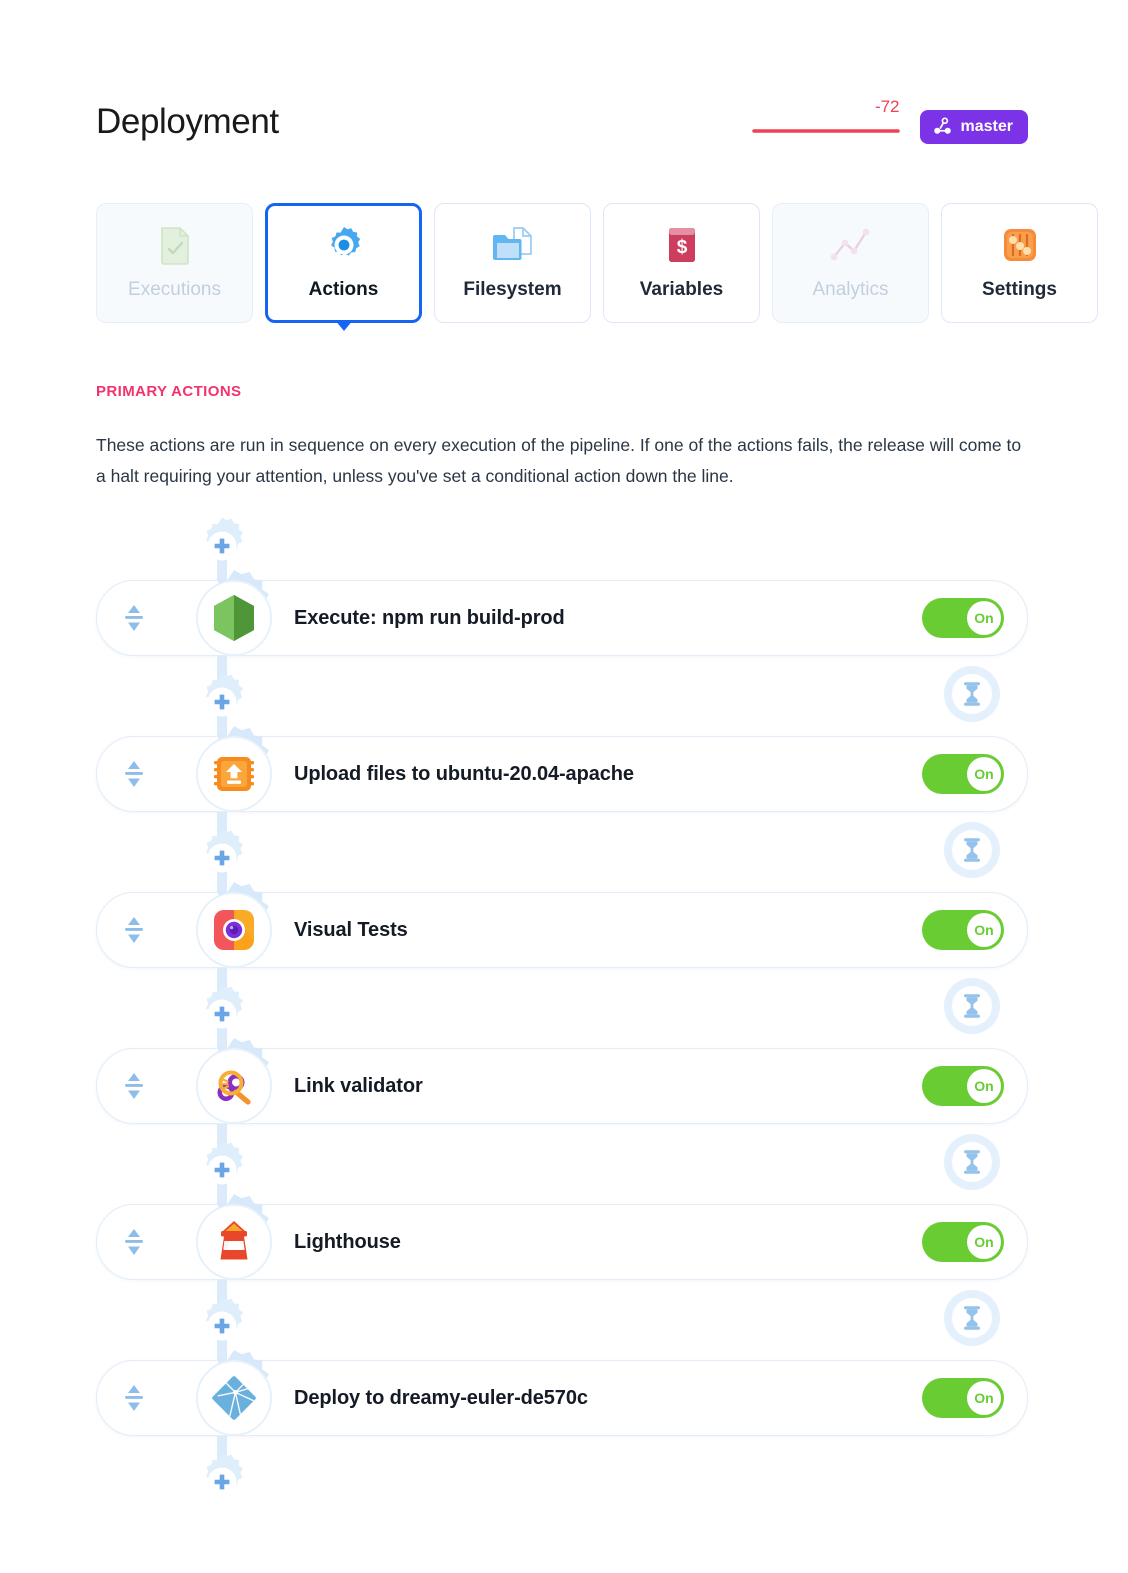 The image size is (1128, 1573). I want to click on page-header: Deployment -72 master, so click(562, 121).